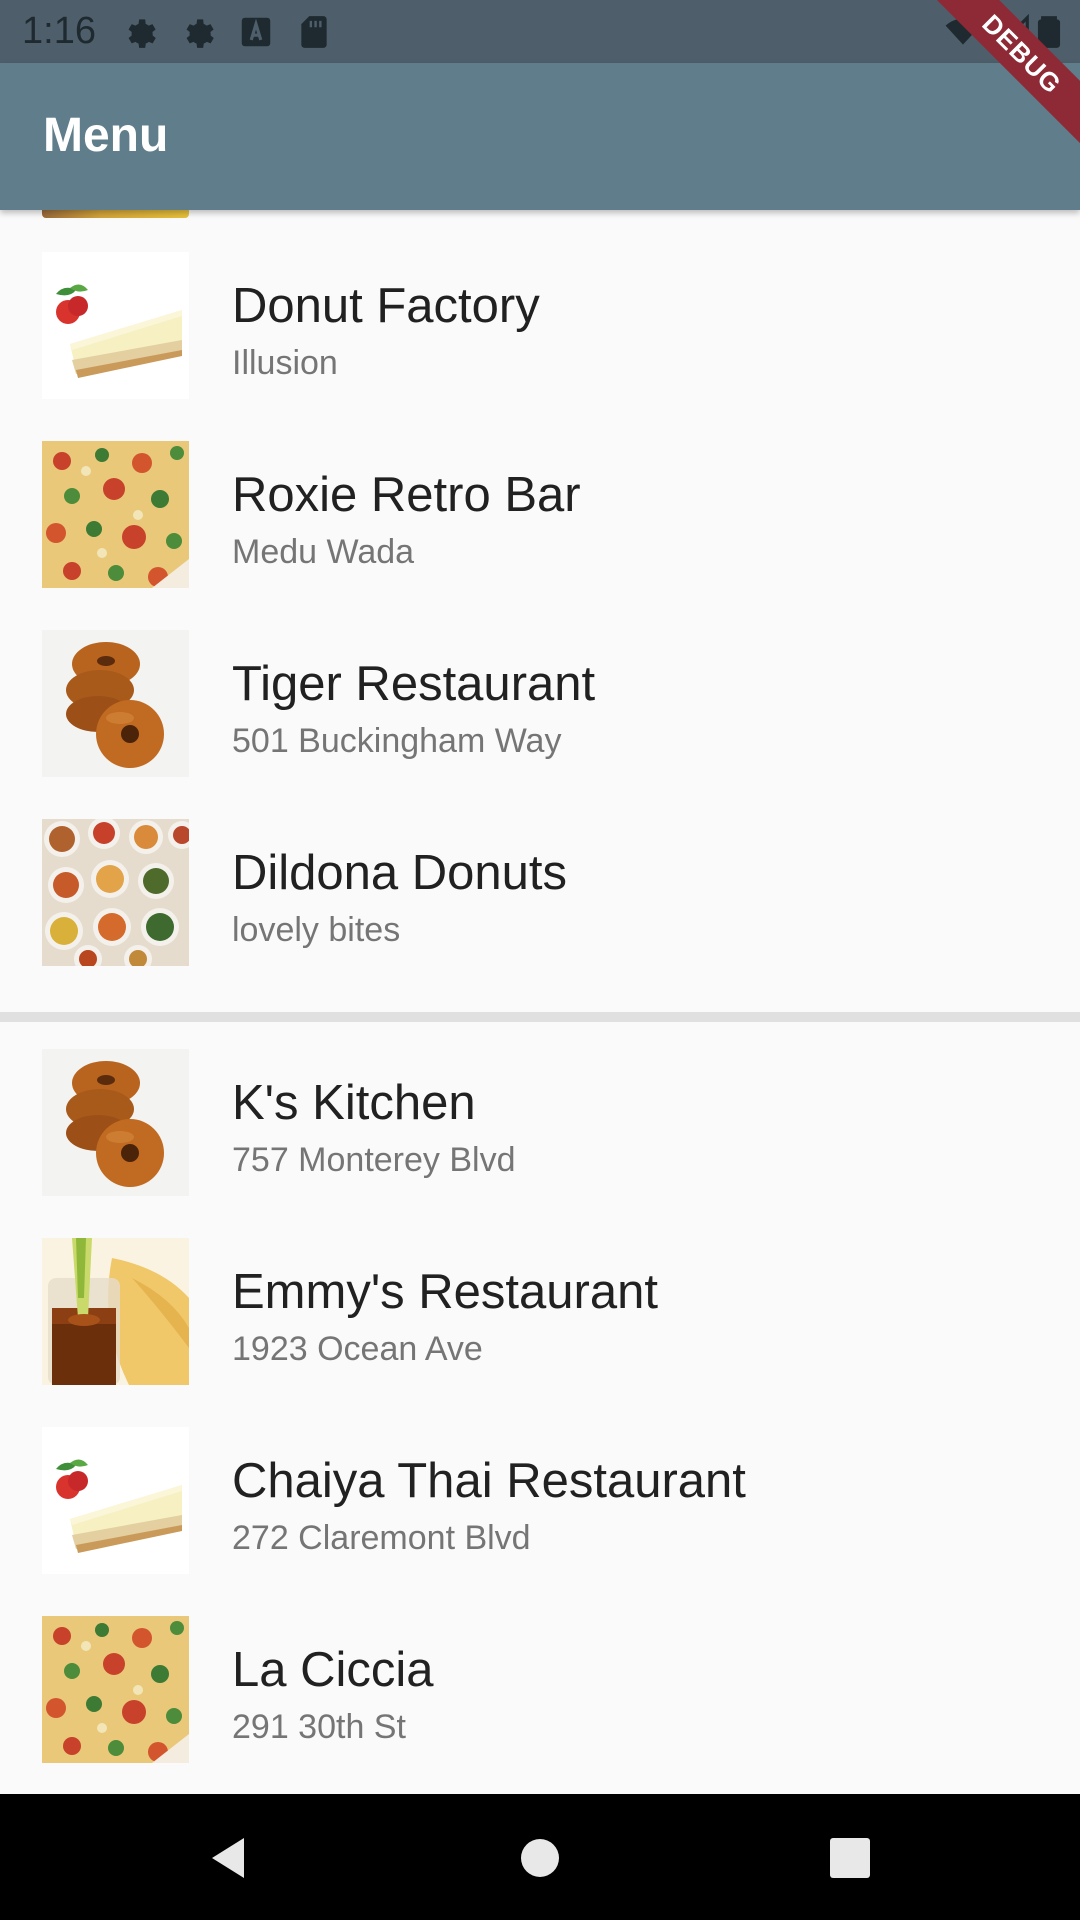  Describe the element at coordinates (115, 1311) in the screenshot. I see `chips-dip-image` at that location.